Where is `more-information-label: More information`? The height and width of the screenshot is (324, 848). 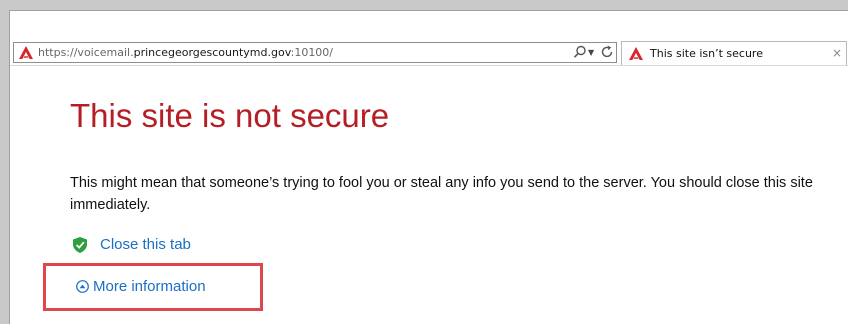 more-information-label: More information is located at coordinates (149, 287).